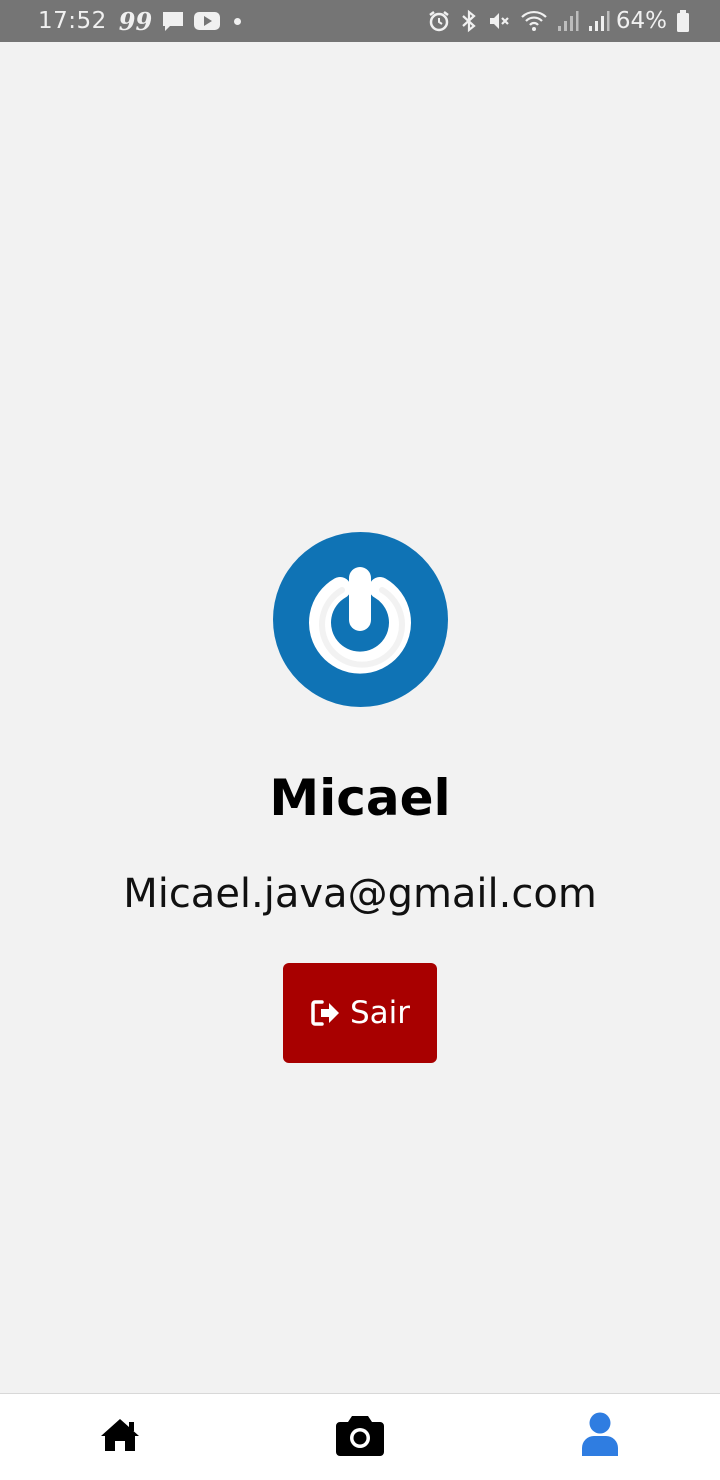 Image resolution: width=720 pixels, height=1480 pixels. I want to click on wifi-icon, so click(534, 21).